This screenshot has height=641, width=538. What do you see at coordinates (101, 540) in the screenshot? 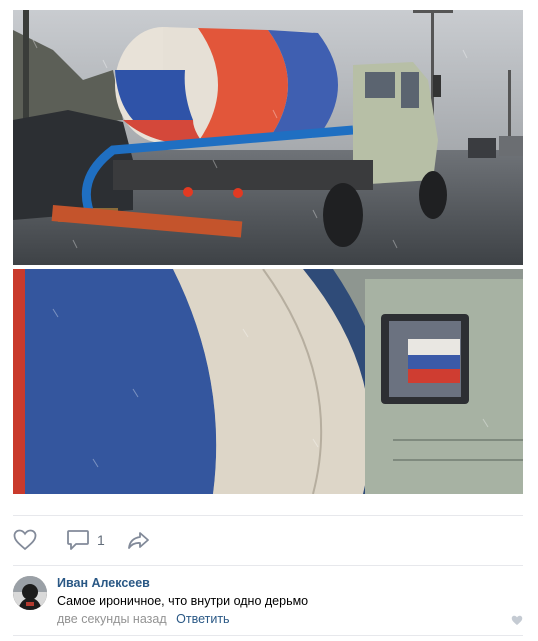
I see `comment-count: 1` at bounding box center [101, 540].